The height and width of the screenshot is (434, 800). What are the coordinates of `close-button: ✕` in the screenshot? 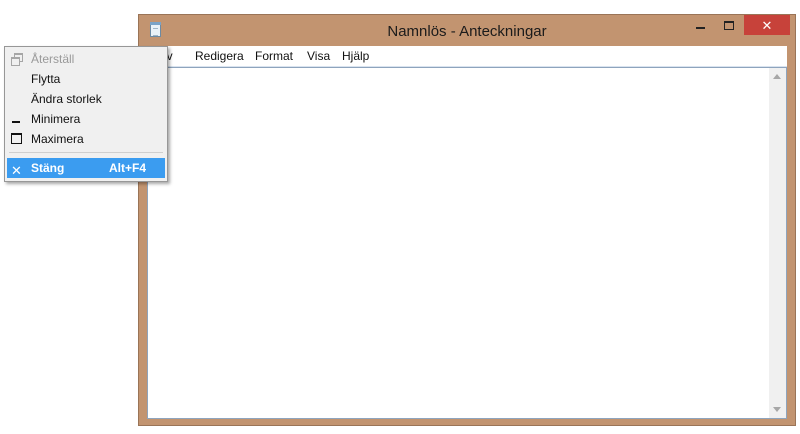 It's located at (767, 25).